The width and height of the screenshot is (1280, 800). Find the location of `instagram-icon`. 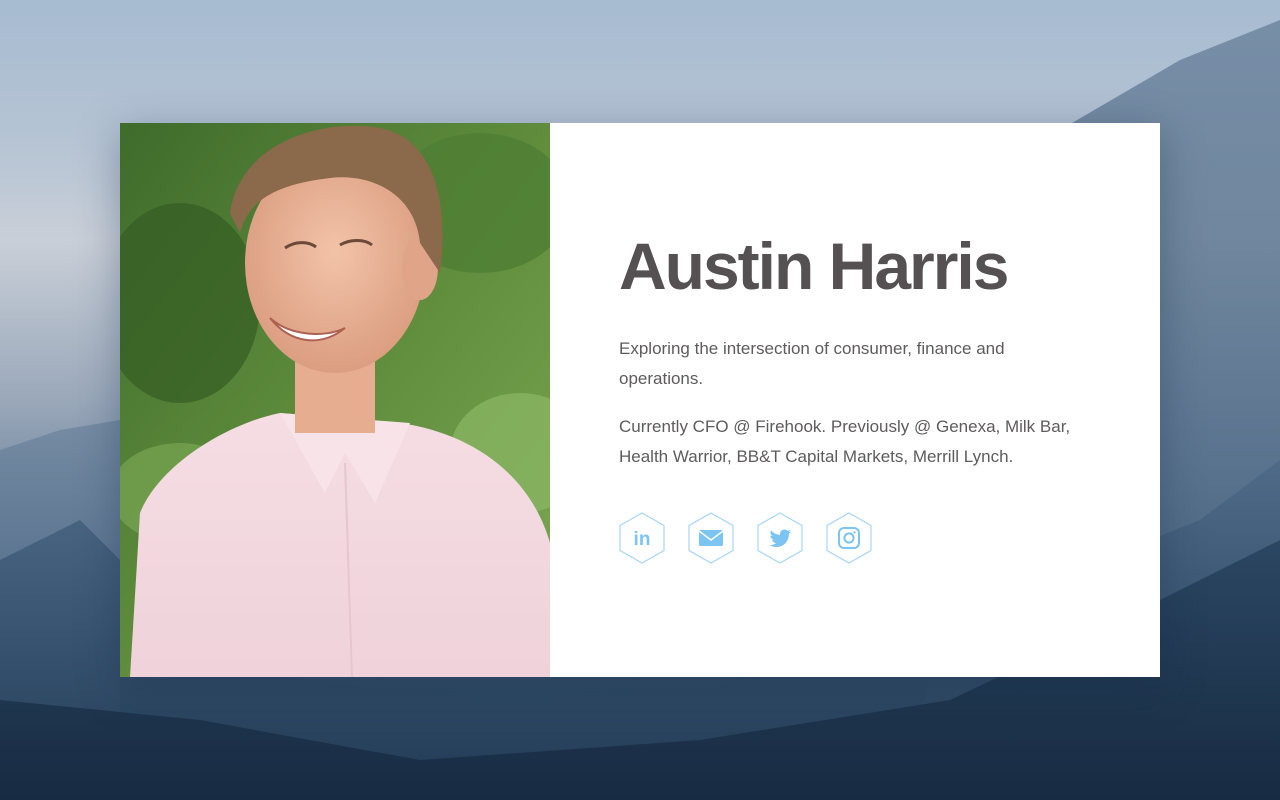

instagram-icon is located at coordinates (849, 538).